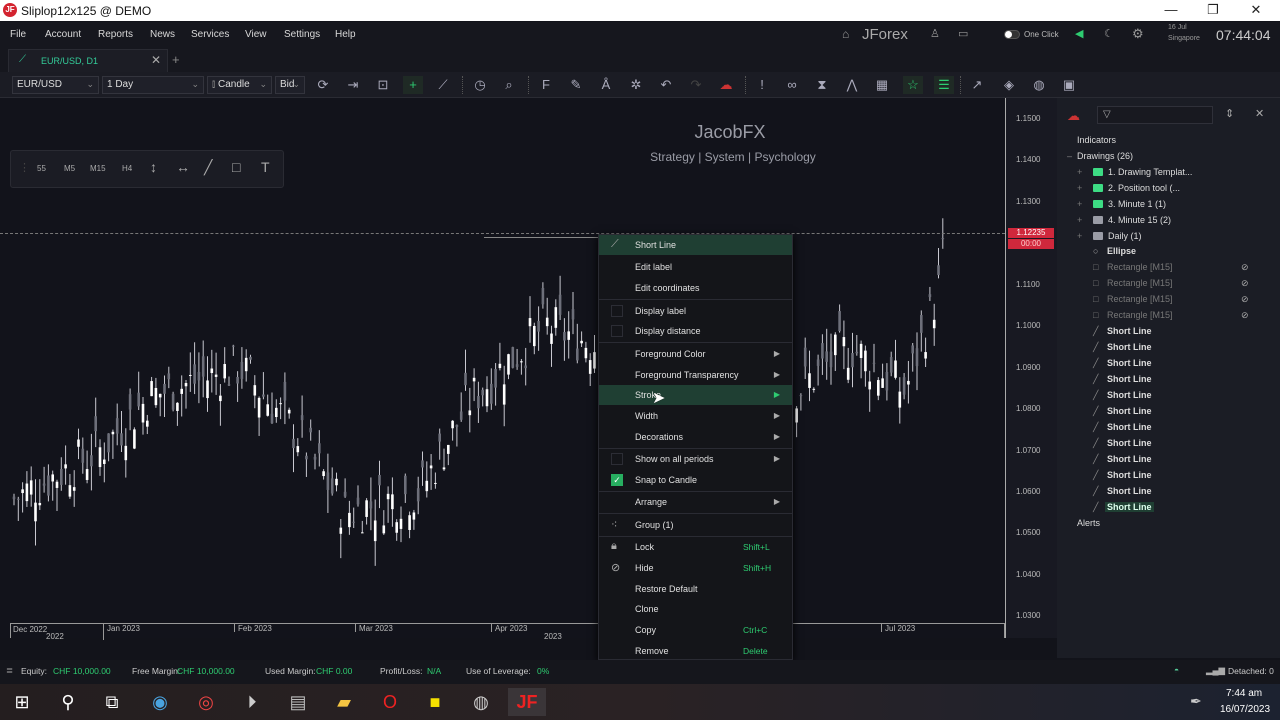 The height and width of the screenshot is (720, 1280). I want to click on drawing-folder: Daily (1), so click(1125, 236).